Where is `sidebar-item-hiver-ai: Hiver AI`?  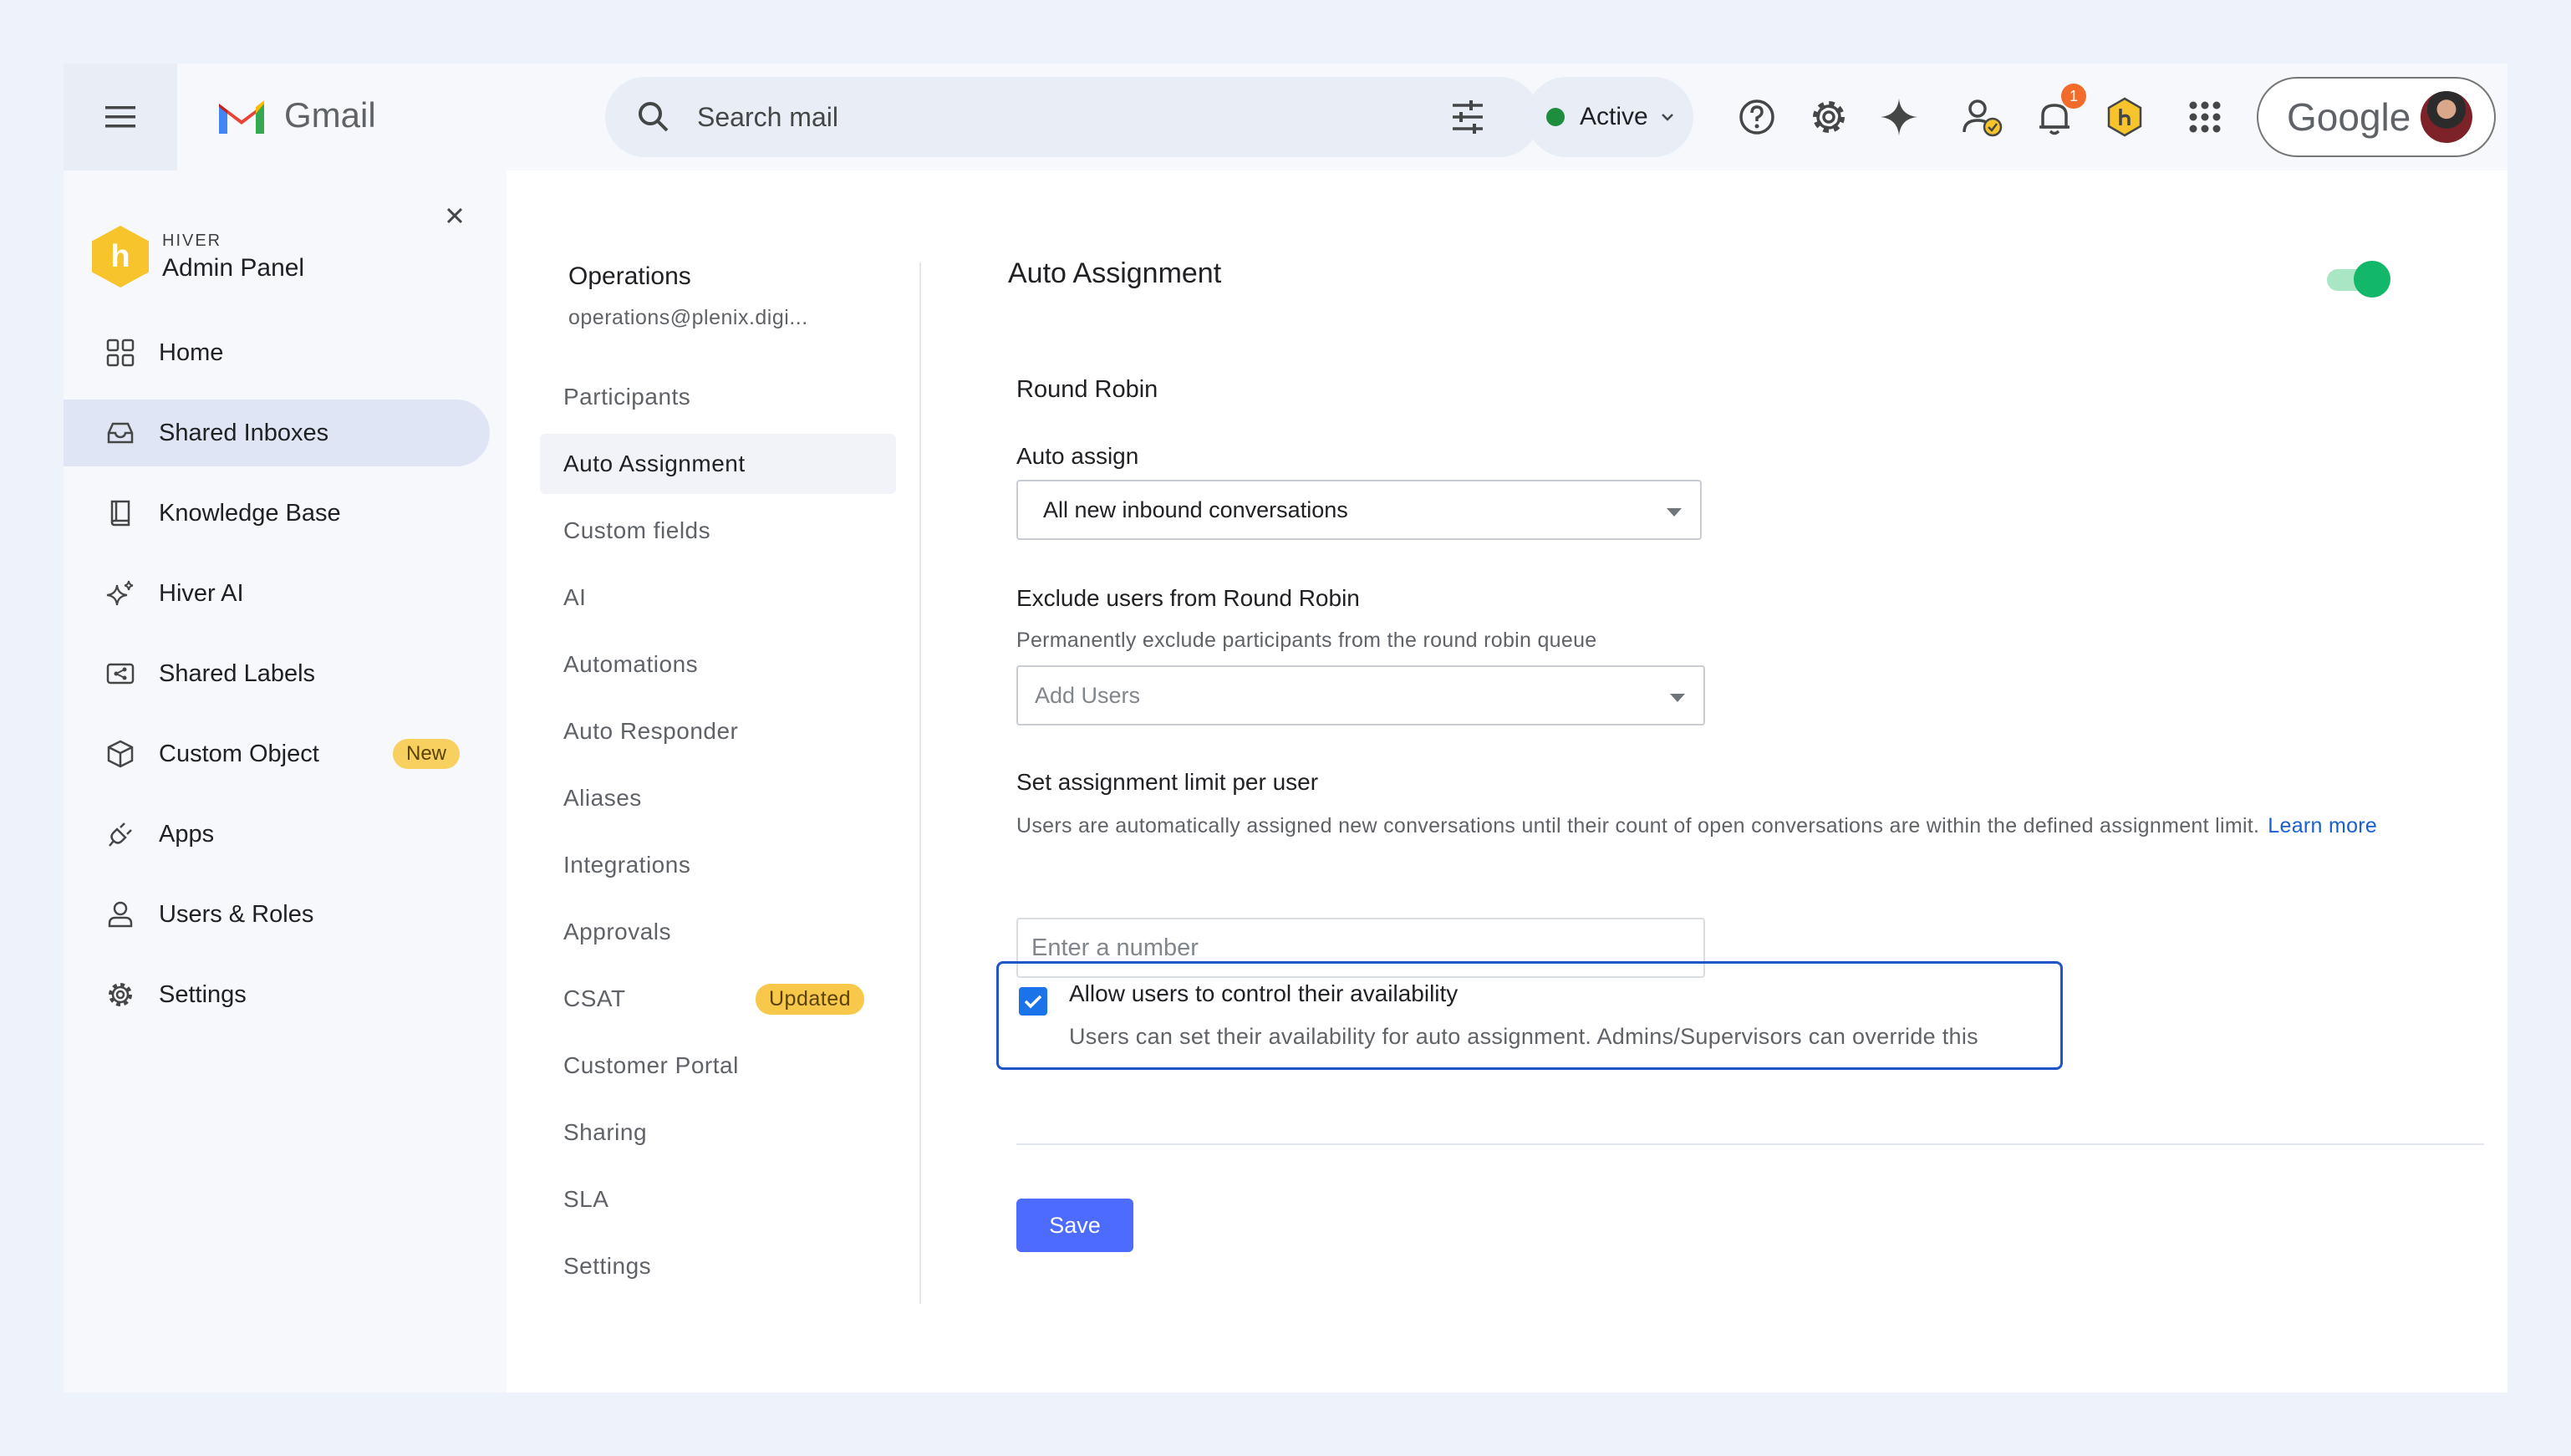
sidebar-item-hiver-ai: Hiver AI is located at coordinates (277, 593).